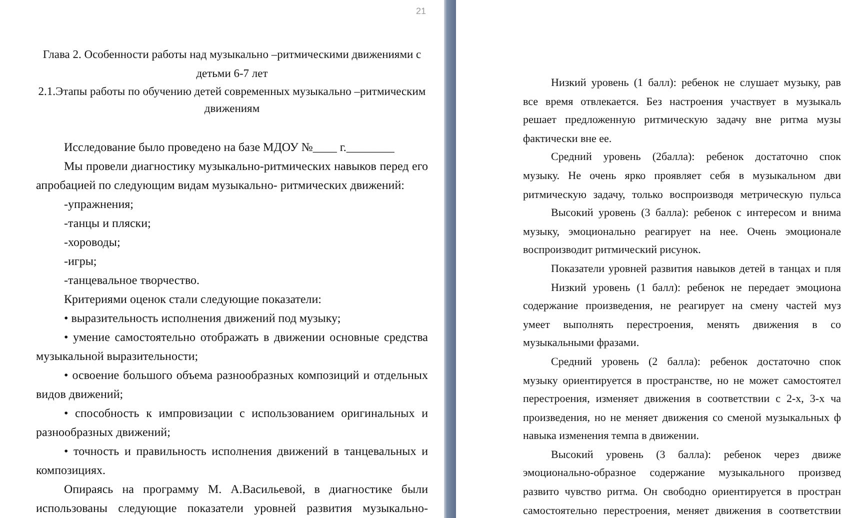 This screenshot has height=518, width=842. Describe the element at coordinates (202, 318) in the screenshot. I see `body-text-line: • выразительность исполнения движений под музыку;` at that location.